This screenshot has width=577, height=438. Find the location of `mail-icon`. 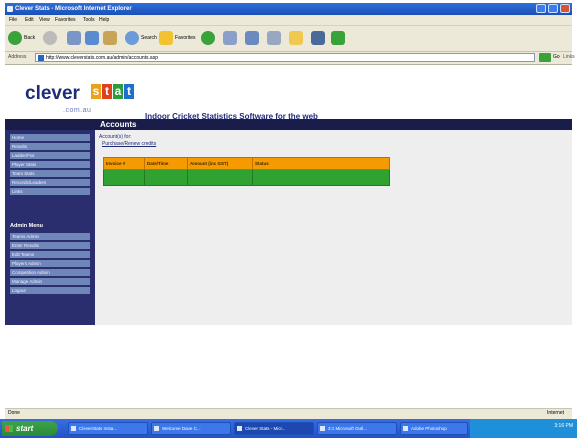

mail-icon is located at coordinates (252, 38).